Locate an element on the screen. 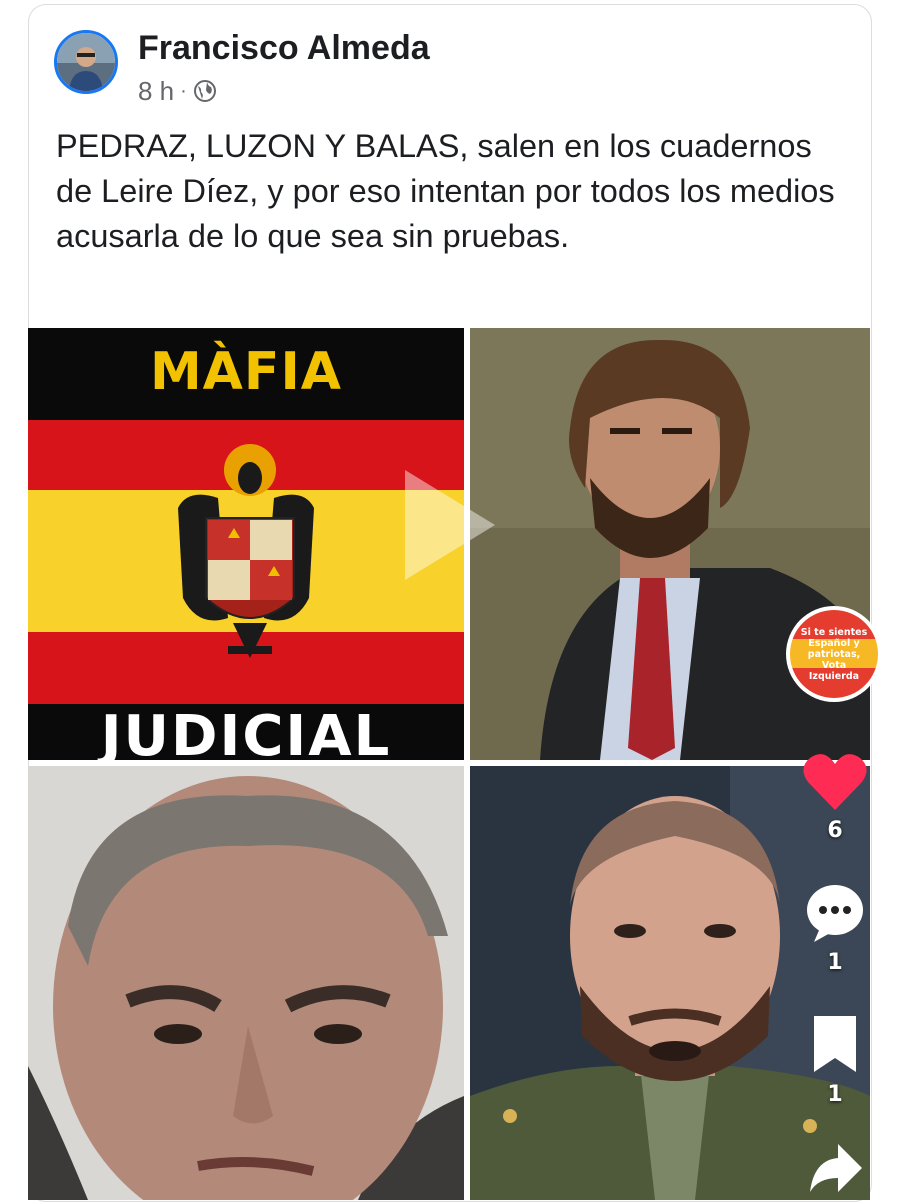 Image resolution: width=900 pixels, height=1202 pixels. tile-top-text: MÀFIA is located at coordinates (246, 372).